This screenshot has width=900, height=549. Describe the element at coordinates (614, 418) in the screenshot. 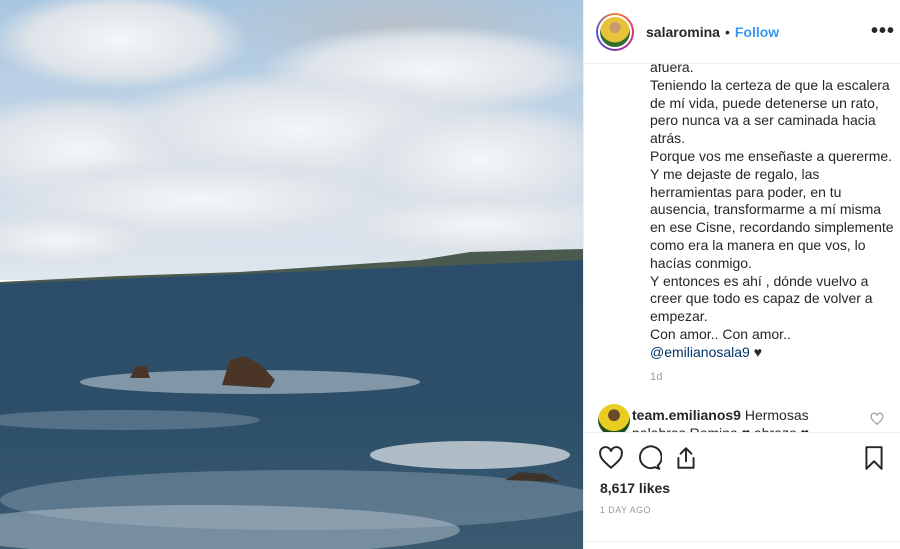

I see `commenter-avatar` at that location.